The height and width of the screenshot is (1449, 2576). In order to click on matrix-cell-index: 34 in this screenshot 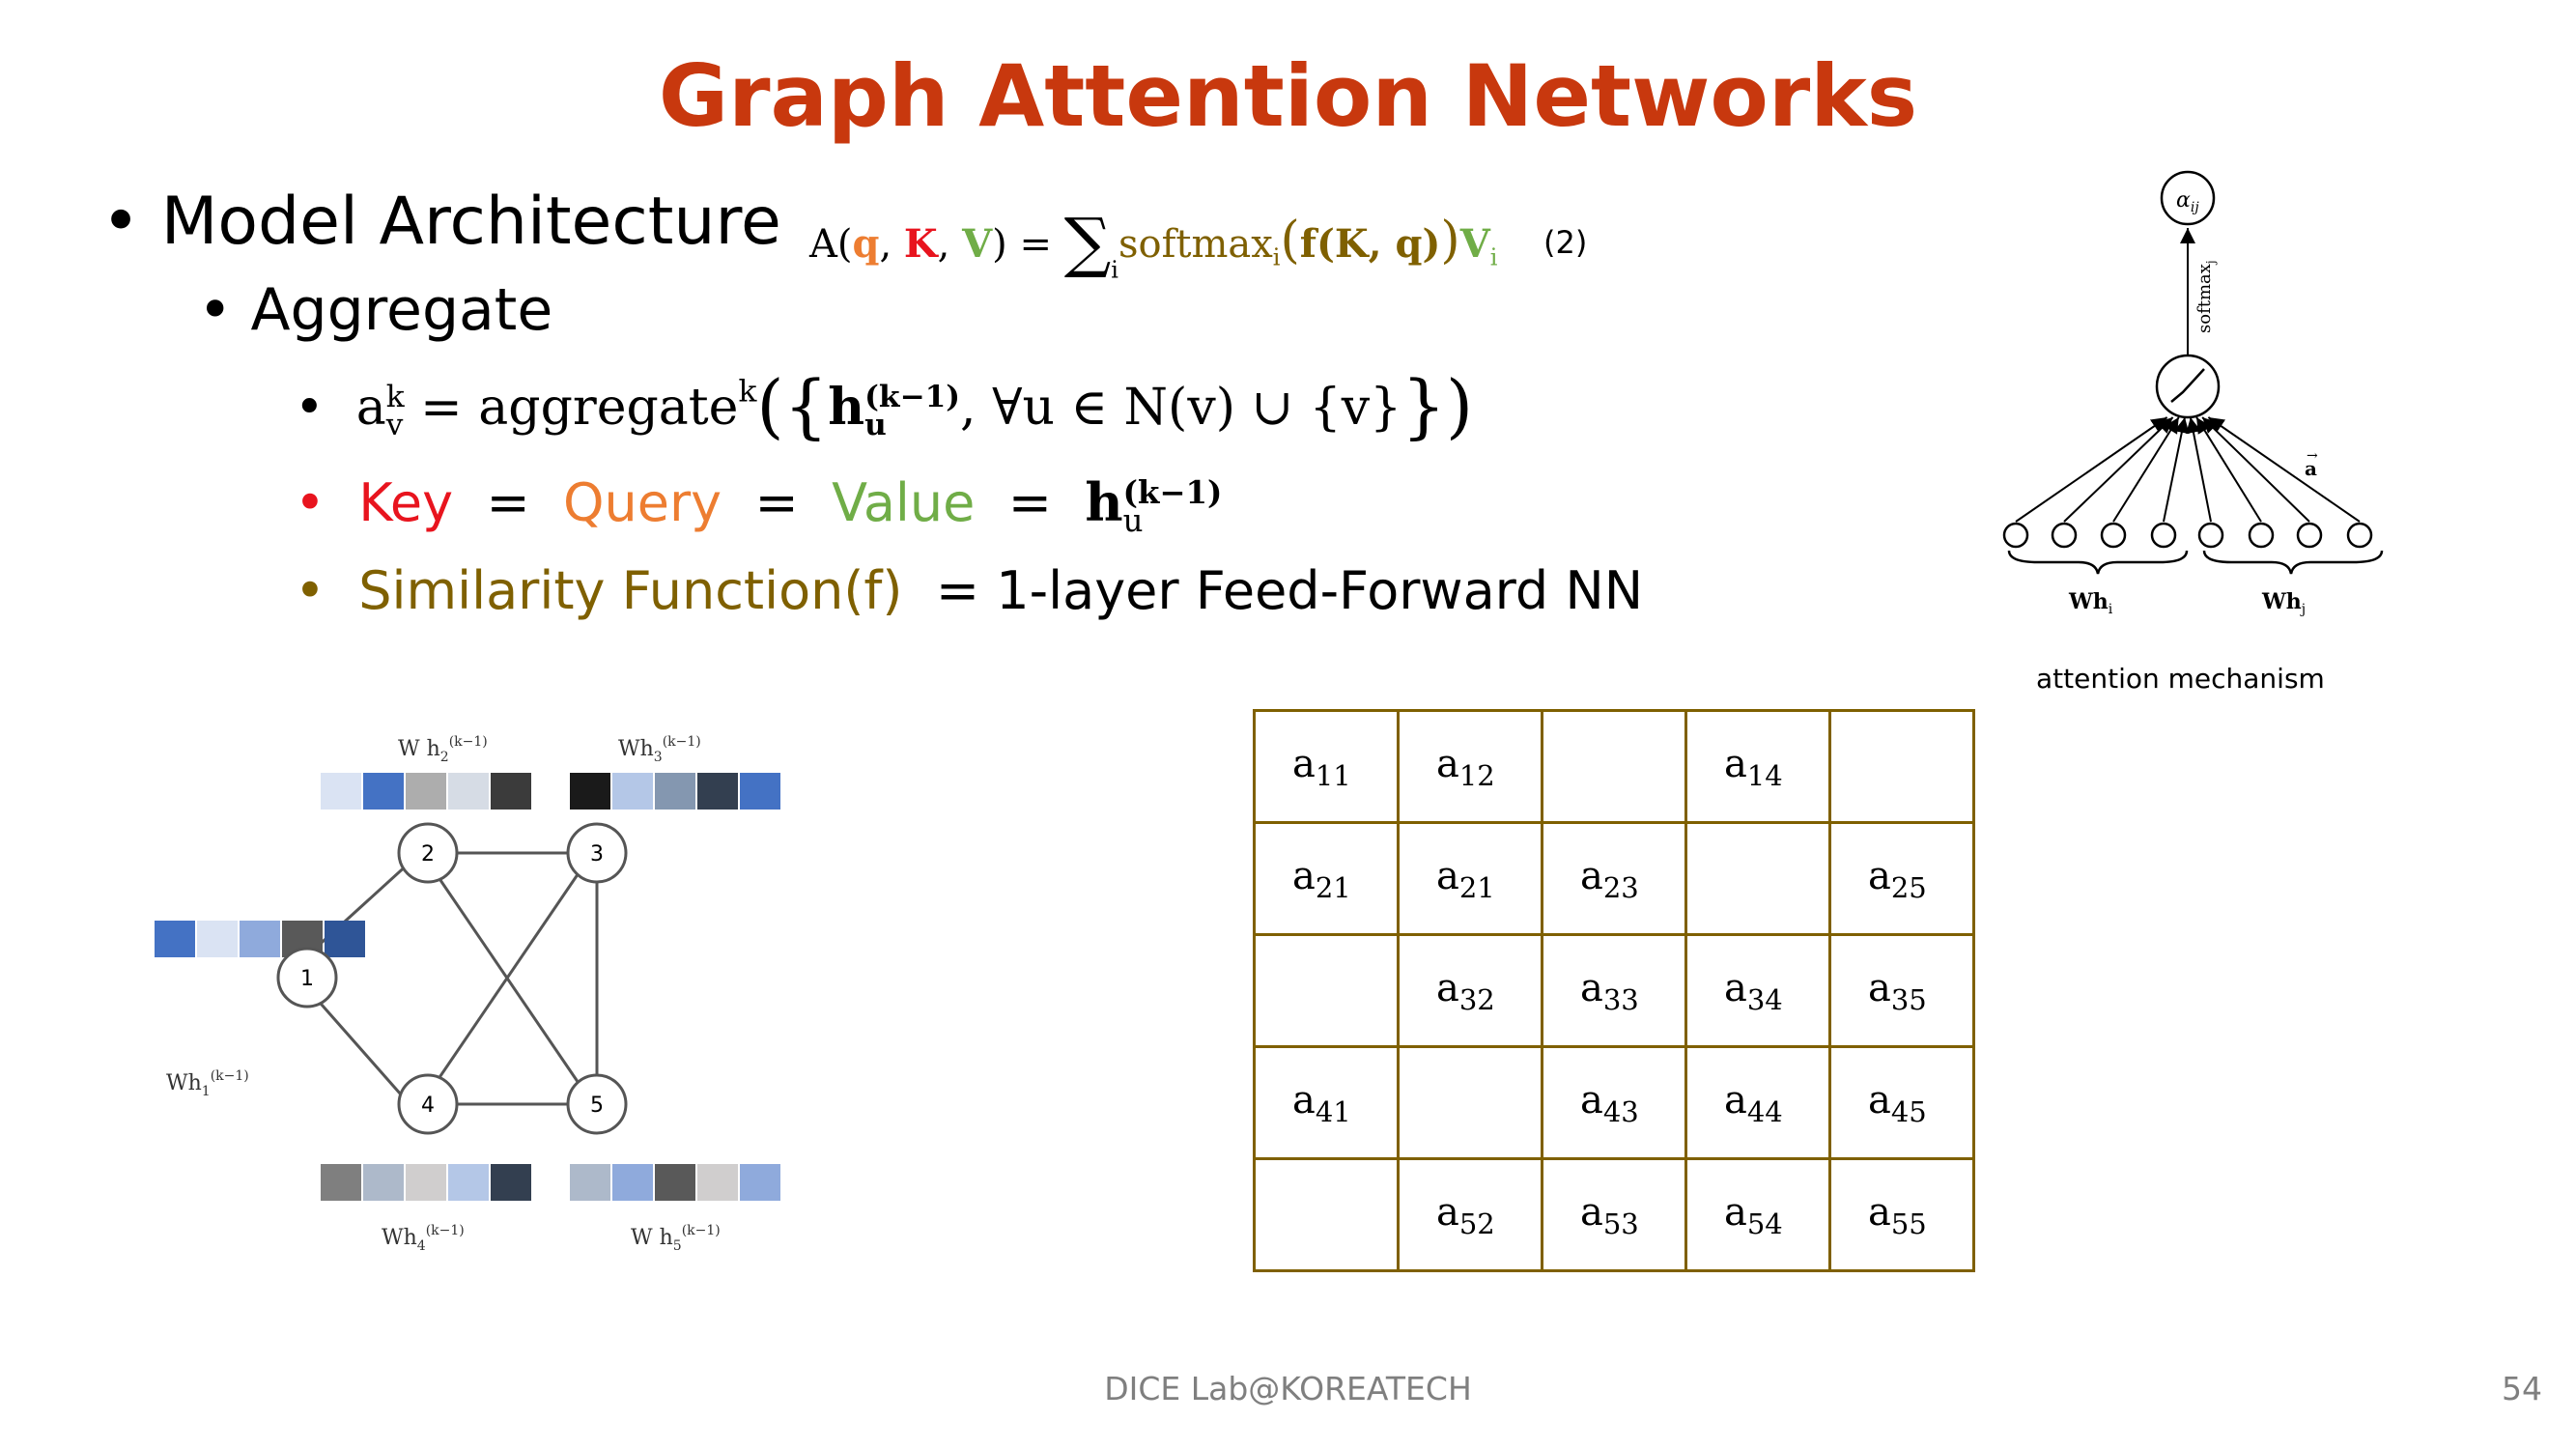, I will do `click(1764, 999)`.